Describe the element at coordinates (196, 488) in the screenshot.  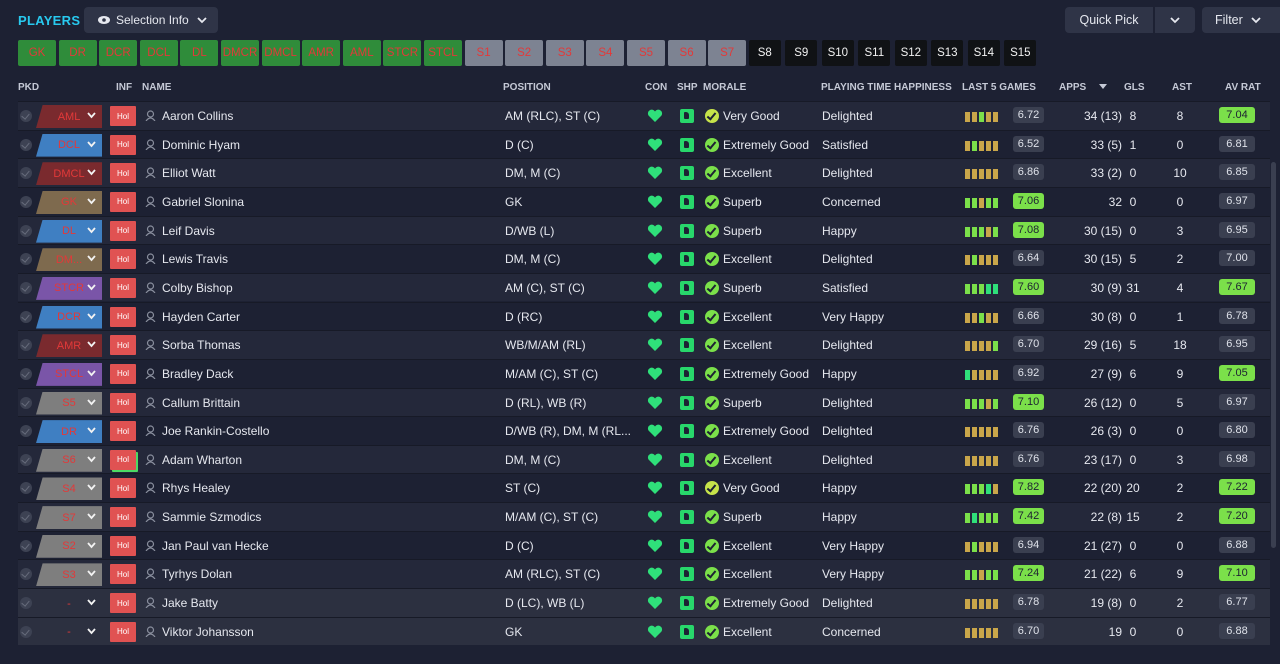
I see `player-name: Rhys Healey` at that location.